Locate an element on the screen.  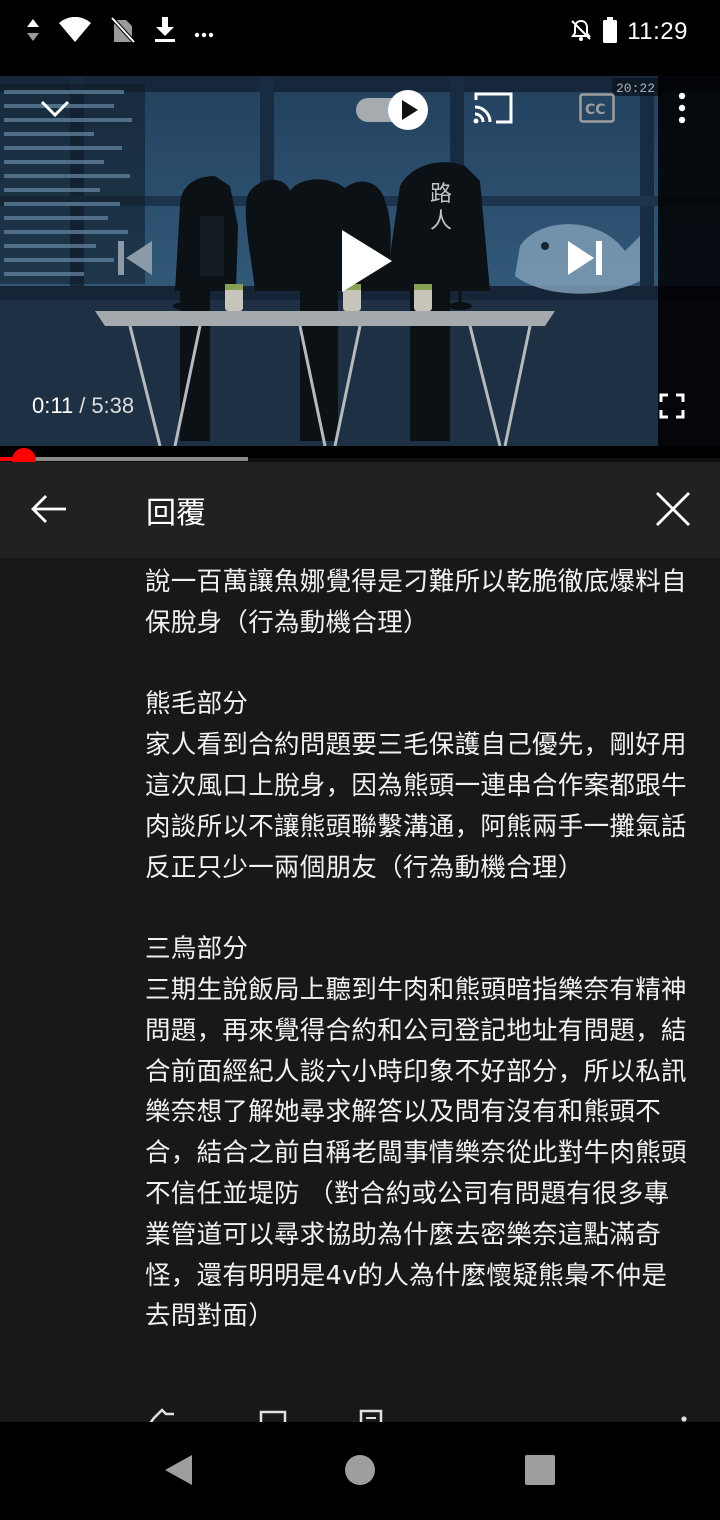
skip-next-icon is located at coordinates (584, 260).